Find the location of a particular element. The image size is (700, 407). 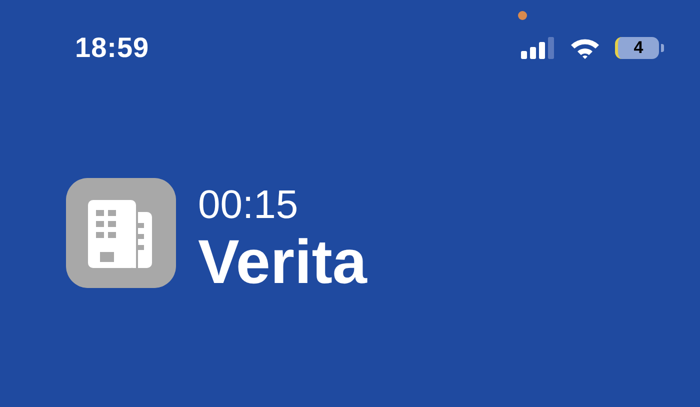

status-time: 18:59 is located at coordinates (112, 48).